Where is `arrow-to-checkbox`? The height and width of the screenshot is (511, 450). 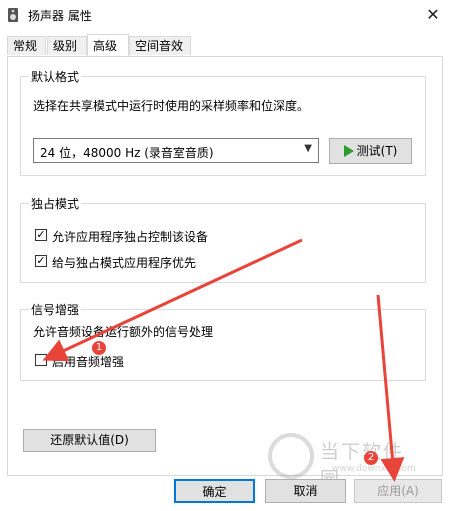 arrow-to-checkbox is located at coordinates (172, 300).